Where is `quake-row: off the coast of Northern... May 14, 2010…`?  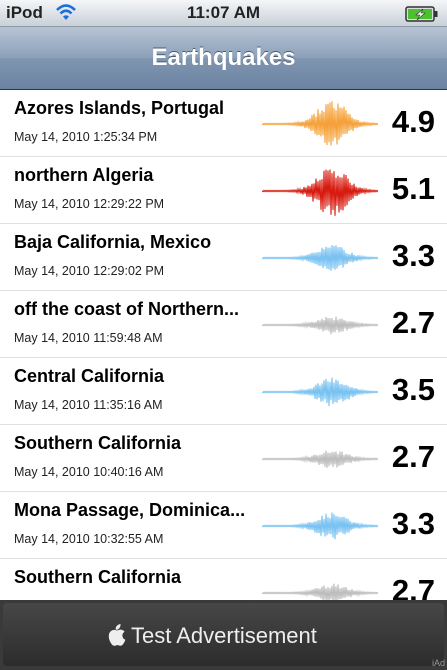
quake-row: off the coast of Northern... May 14, 2010… is located at coordinates (223, 324).